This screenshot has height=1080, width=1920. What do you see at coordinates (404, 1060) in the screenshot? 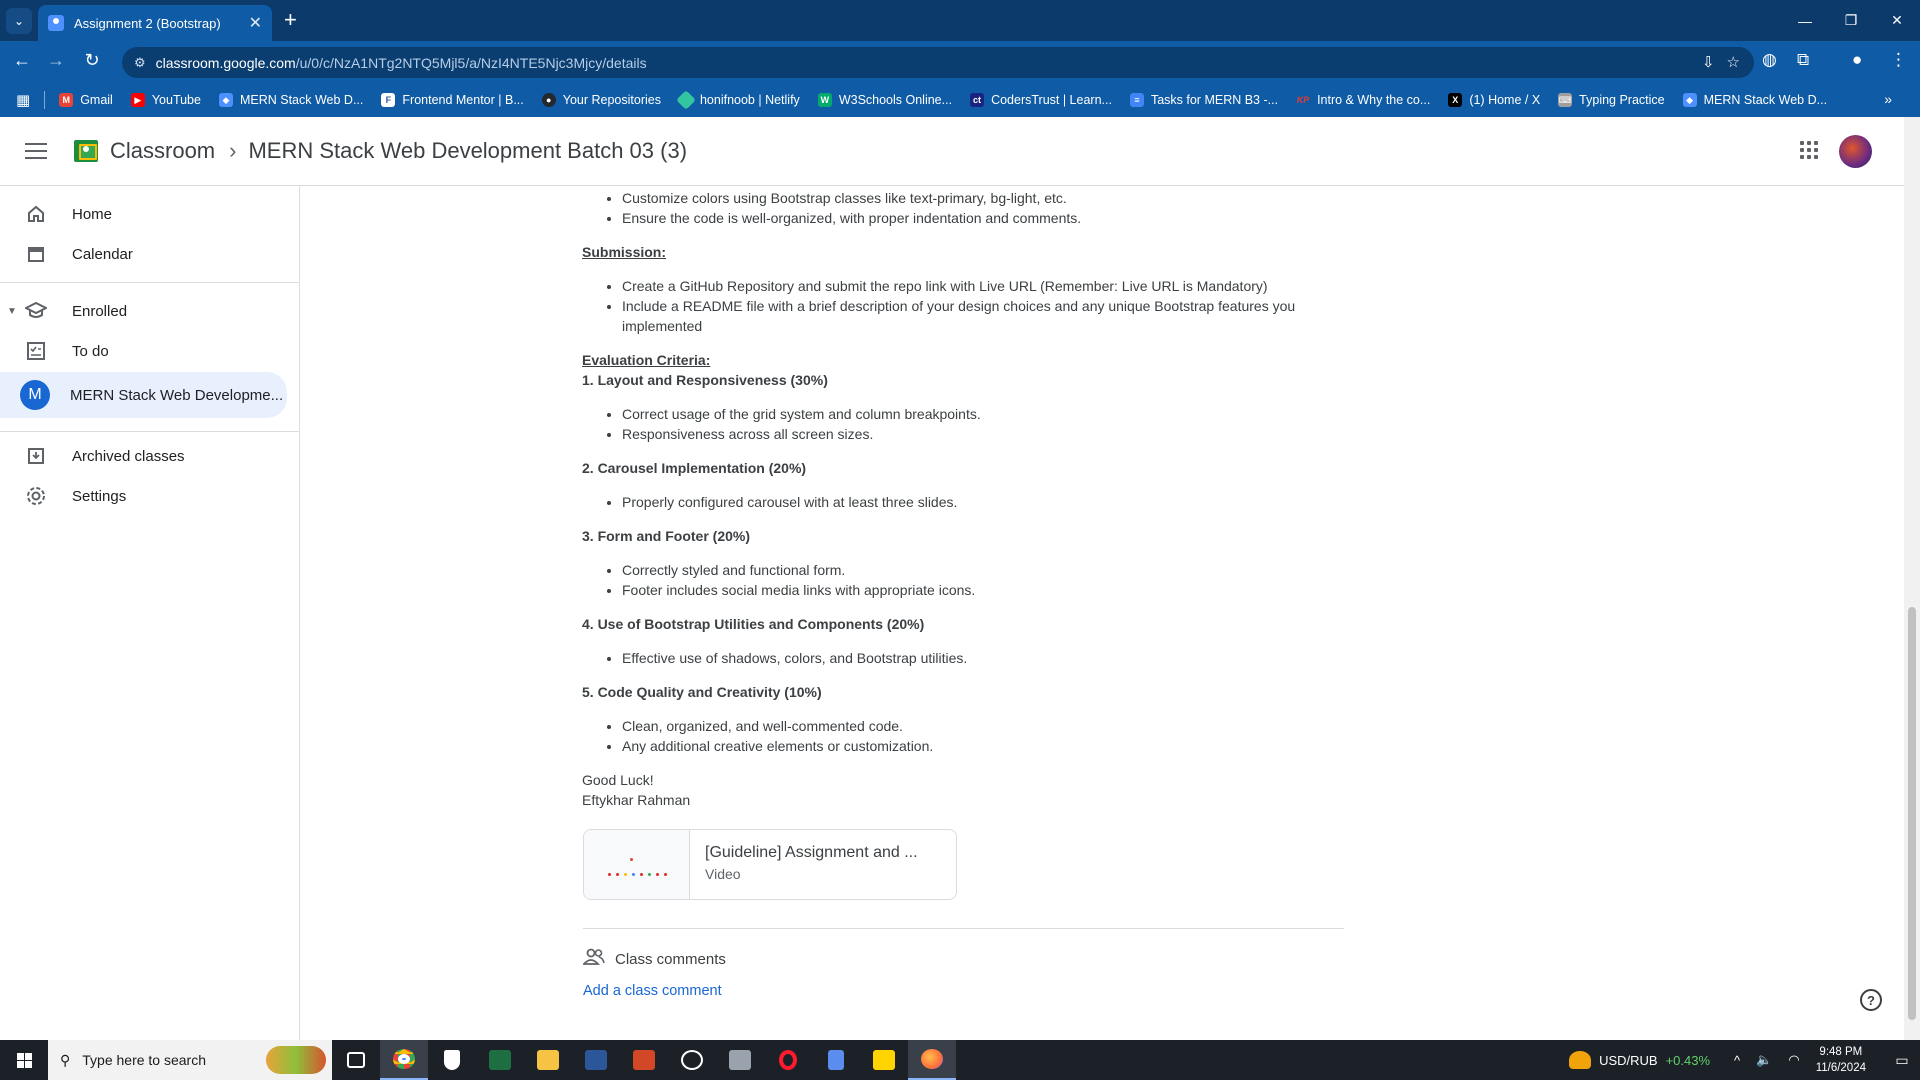
I see `chrome-taskbar-icon` at bounding box center [404, 1060].